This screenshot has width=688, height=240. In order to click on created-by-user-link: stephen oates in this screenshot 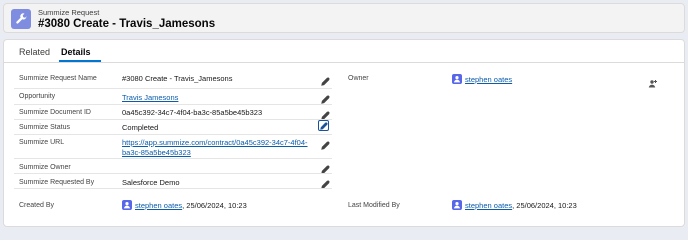, I will do `click(158, 205)`.